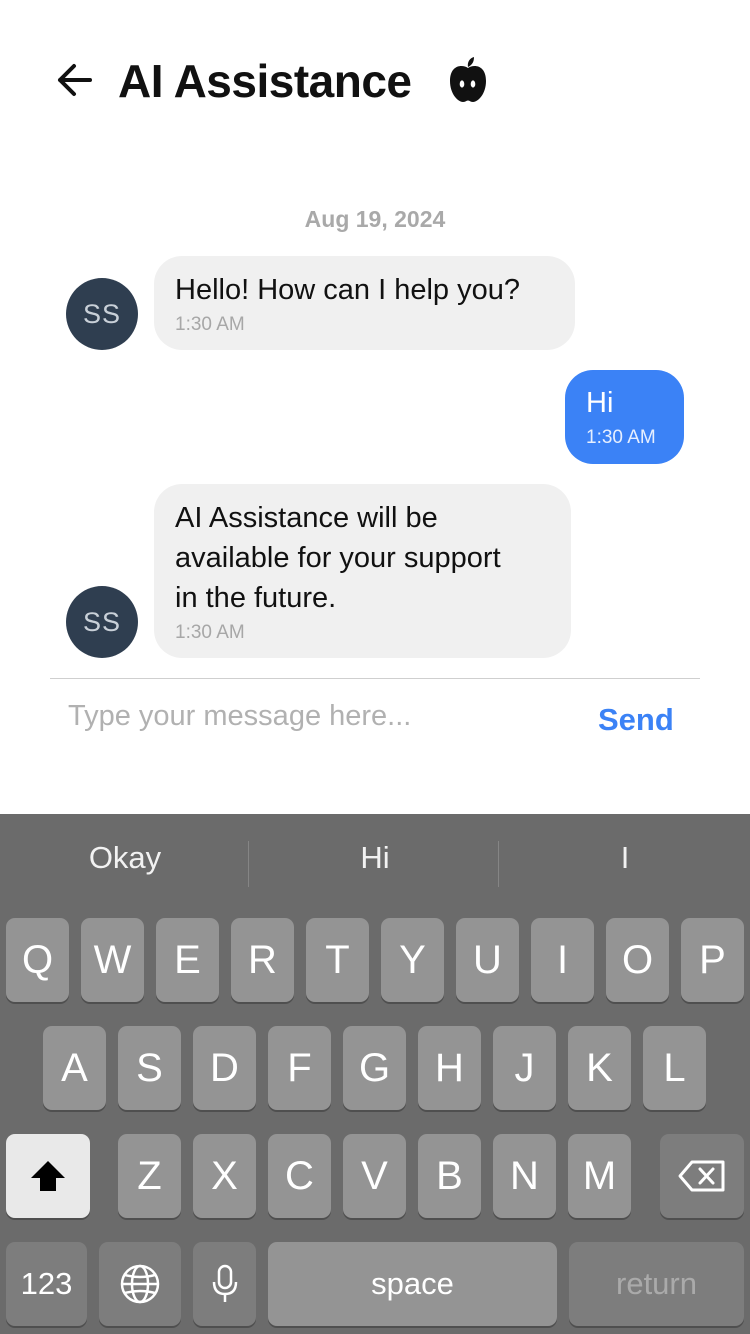  Describe the element at coordinates (375, 219) in the screenshot. I see `date-separator: Aug 19, 2024` at that location.